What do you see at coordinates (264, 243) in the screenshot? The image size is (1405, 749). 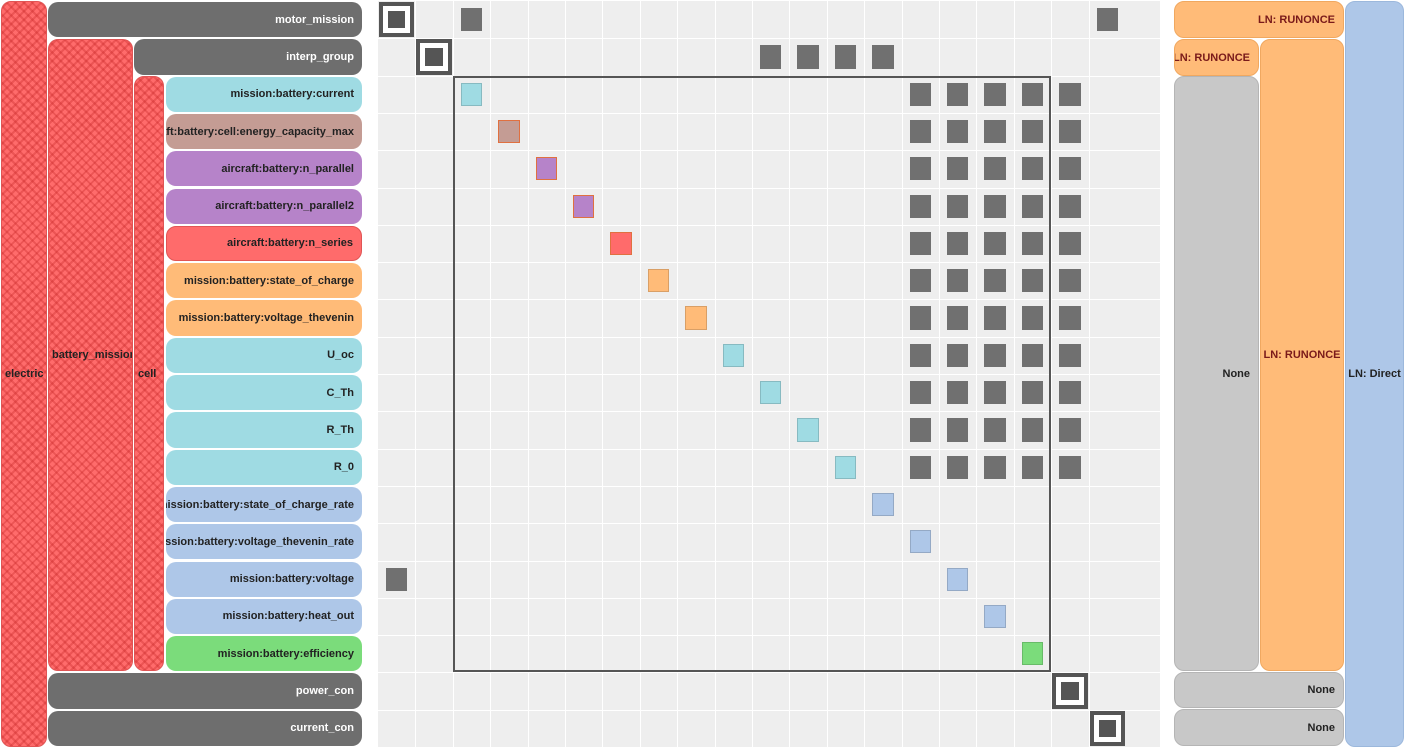 I see `row-label-6: aircraft:battery:n_series` at bounding box center [264, 243].